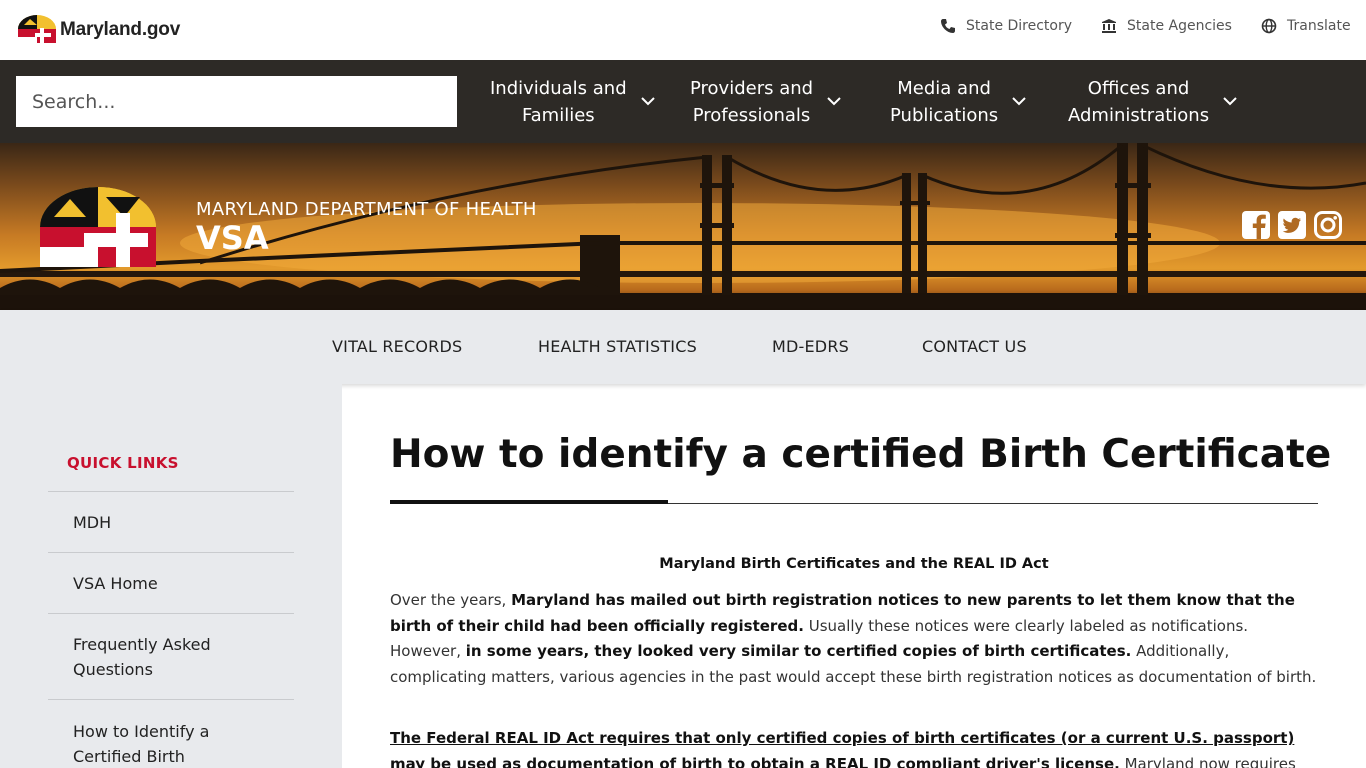 The image size is (1366, 768). Describe the element at coordinates (1328, 225) in the screenshot. I see `instagram-icon` at that location.